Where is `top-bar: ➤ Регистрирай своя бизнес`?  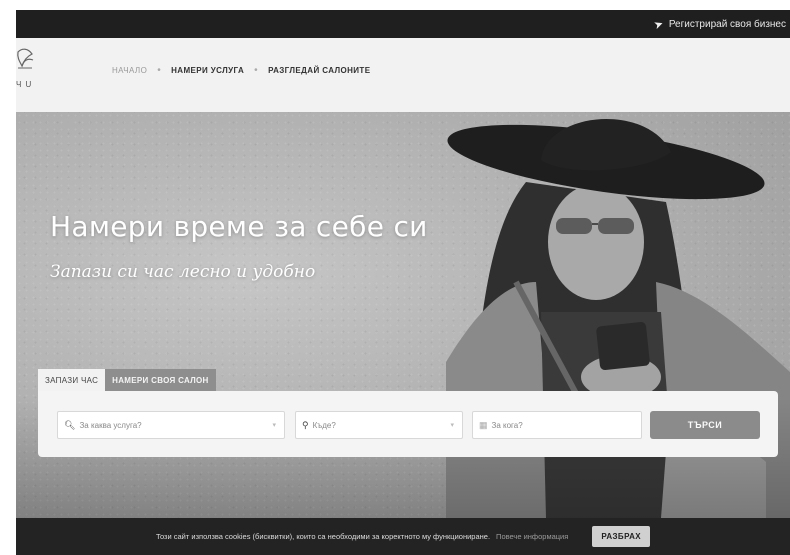
top-bar: ➤ Регистрирай своя бизнес is located at coordinates (403, 24).